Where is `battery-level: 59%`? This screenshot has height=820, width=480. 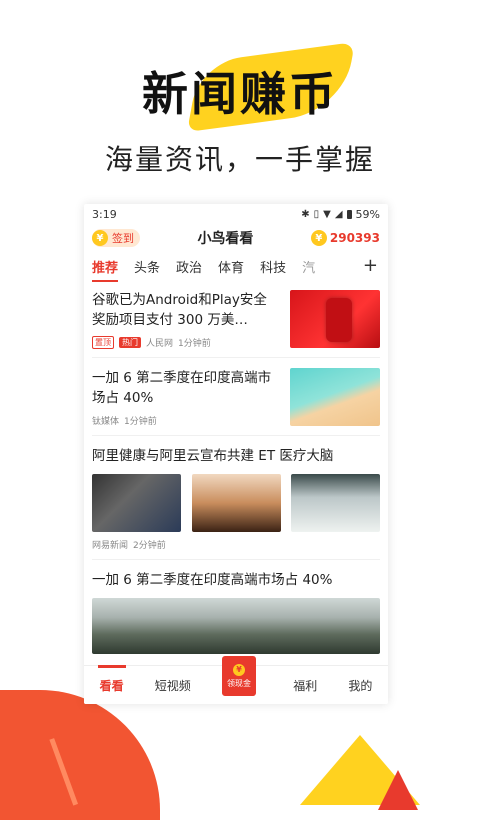 battery-level: 59% is located at coordinates (367, 214).